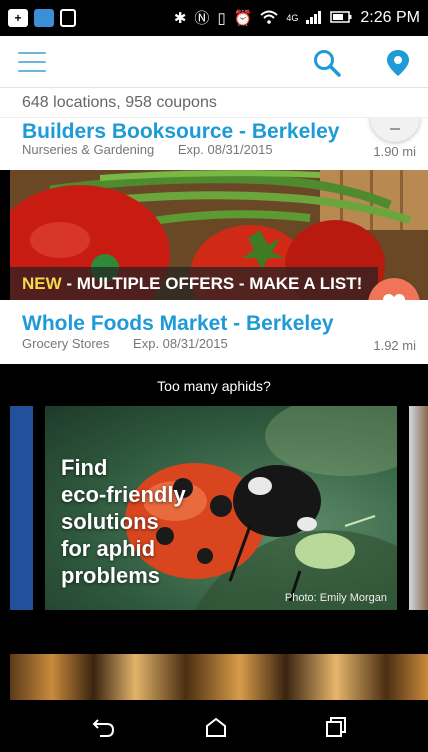 This screenshot has height=752, width=428. What do you see at coordinates (21, 508) in the screenshot?
I see `carousel-previous-card` at bounding box center [21, 508].